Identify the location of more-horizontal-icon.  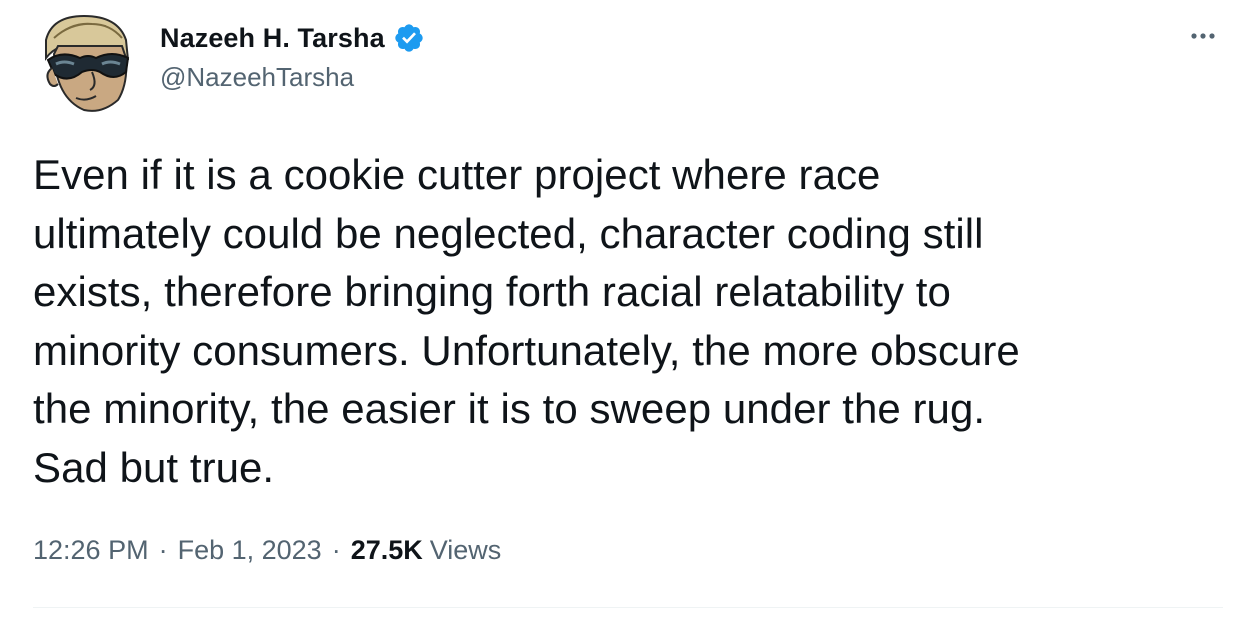
(1203, 36).